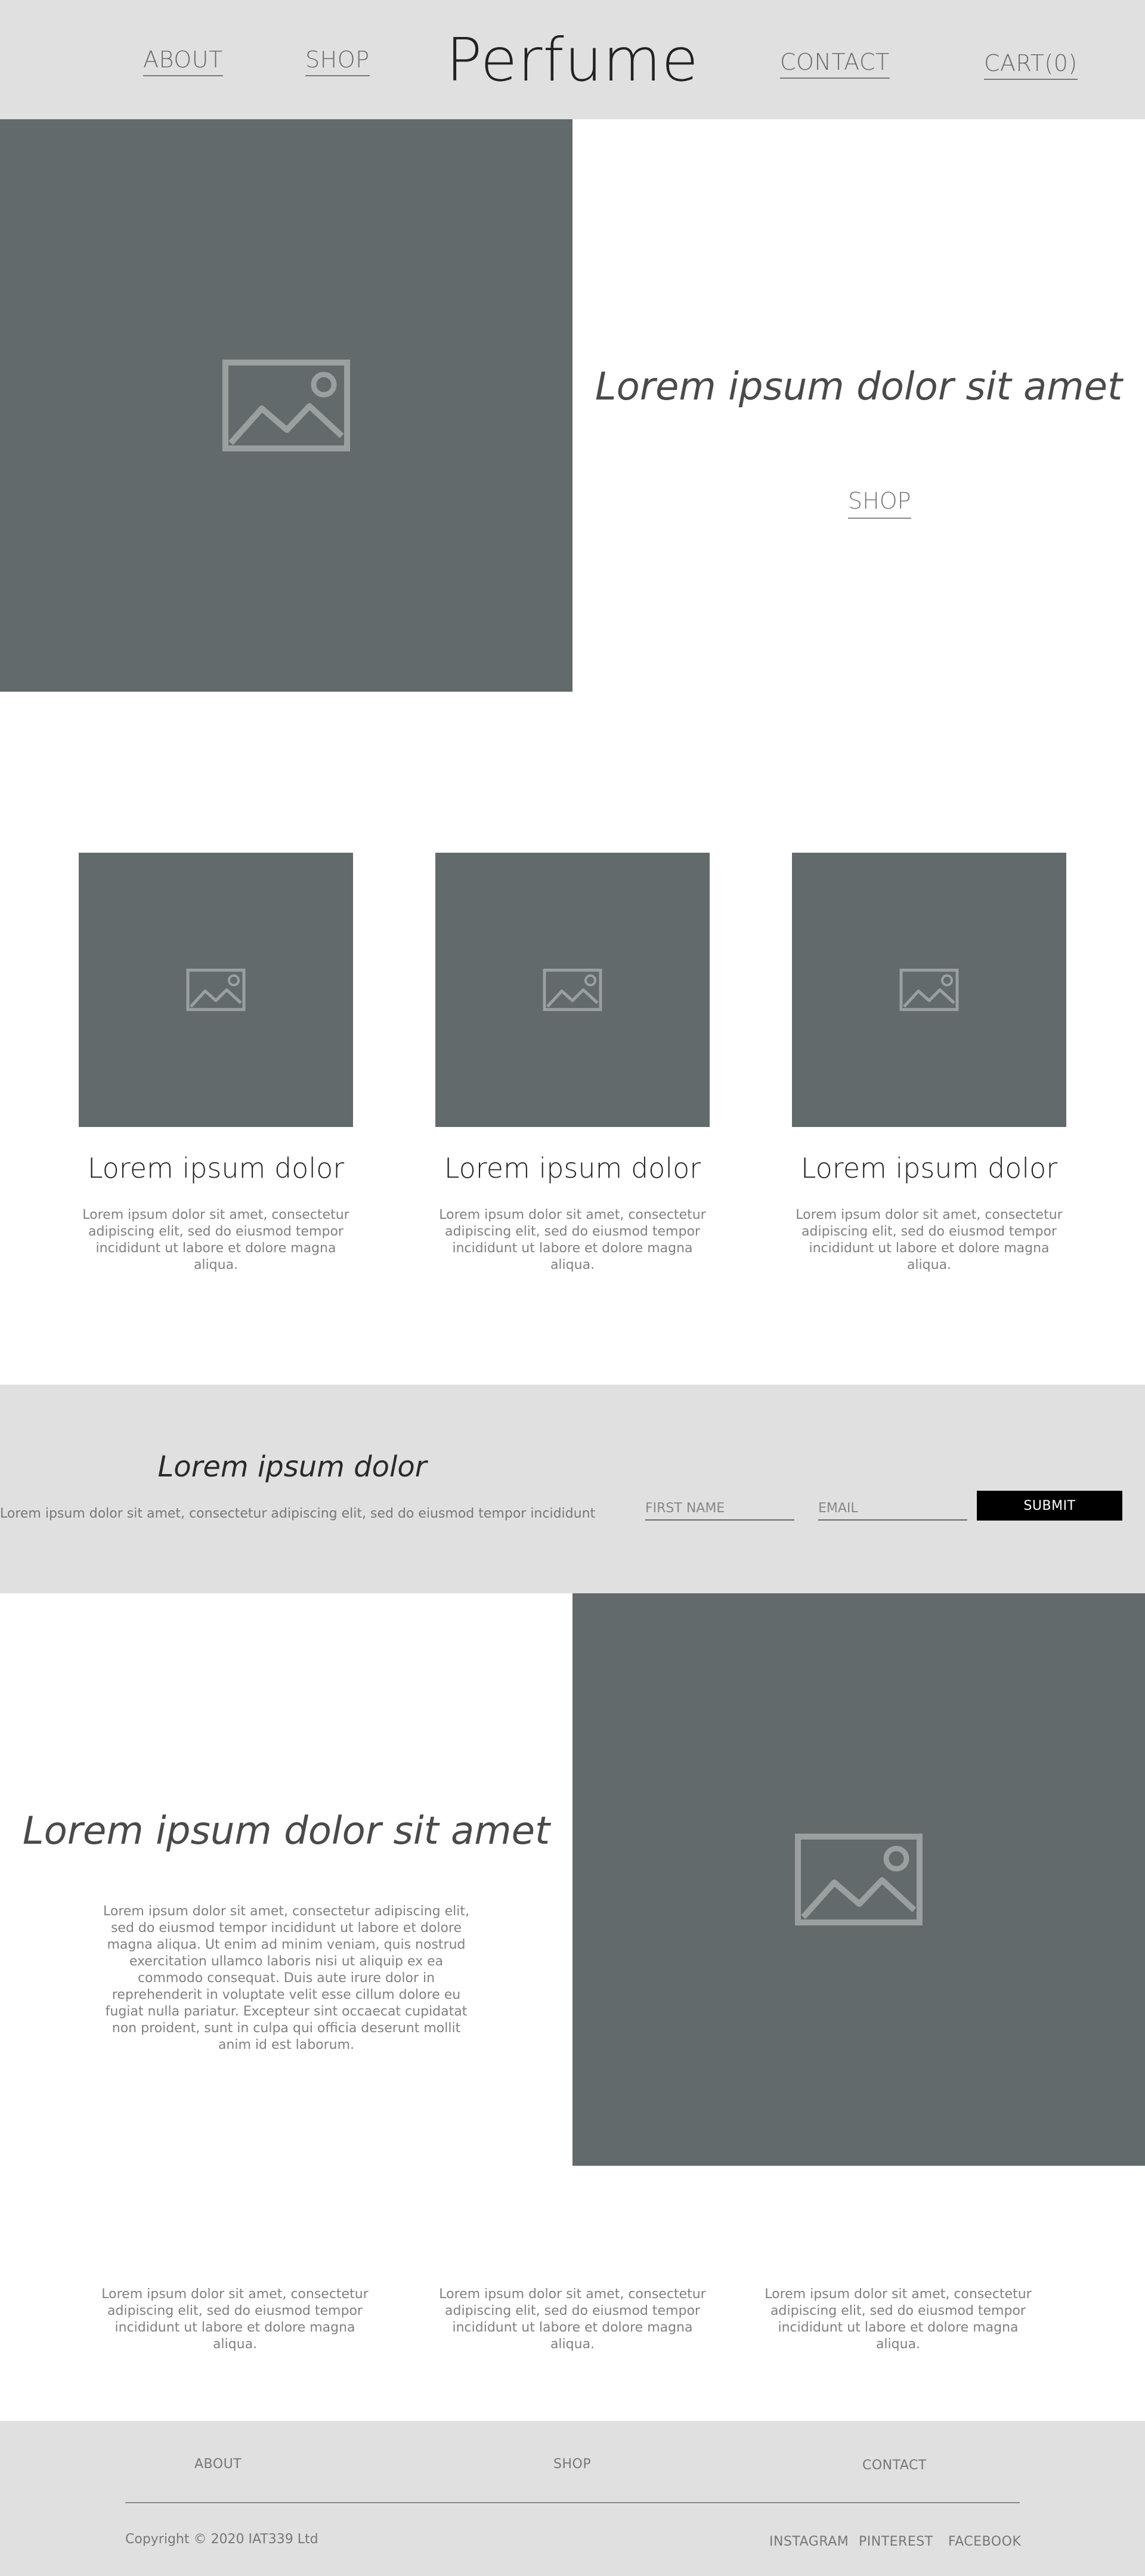 The width and height of the screenshot is (1145, 2576). What do you see at coordinates (892, 1506) in the screenshot?
I see `email-field` at bounding box center [892, 1506].